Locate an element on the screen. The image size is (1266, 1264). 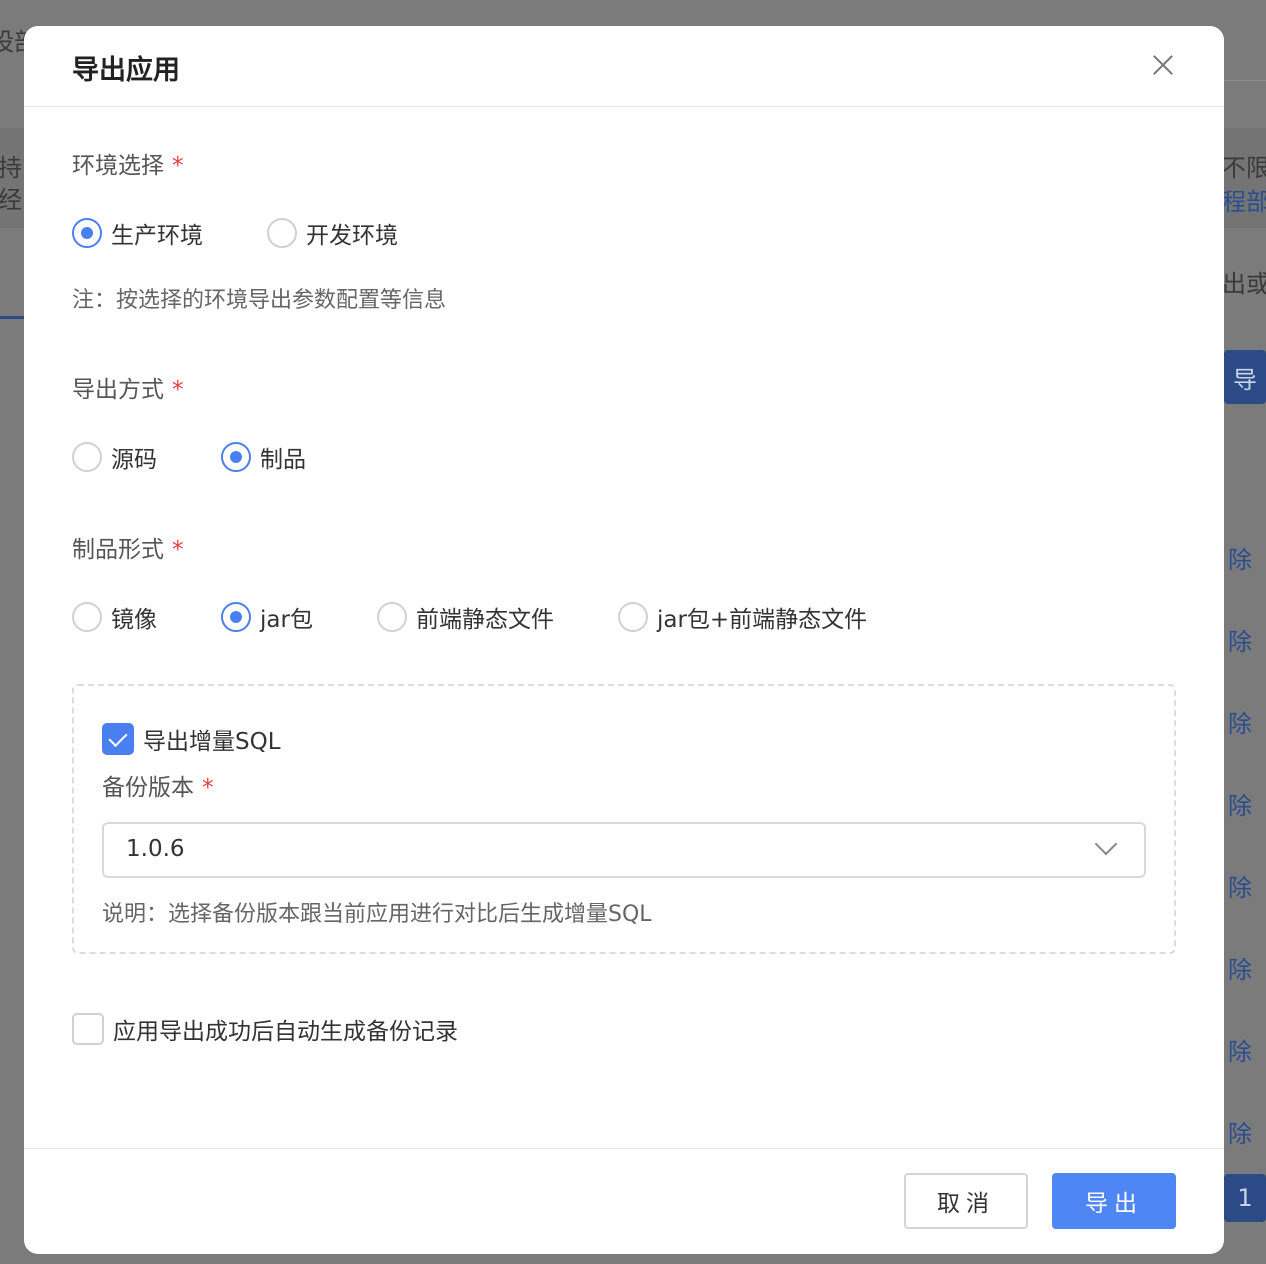
bg-link: 程部 is located at coordinates (1244, 202).